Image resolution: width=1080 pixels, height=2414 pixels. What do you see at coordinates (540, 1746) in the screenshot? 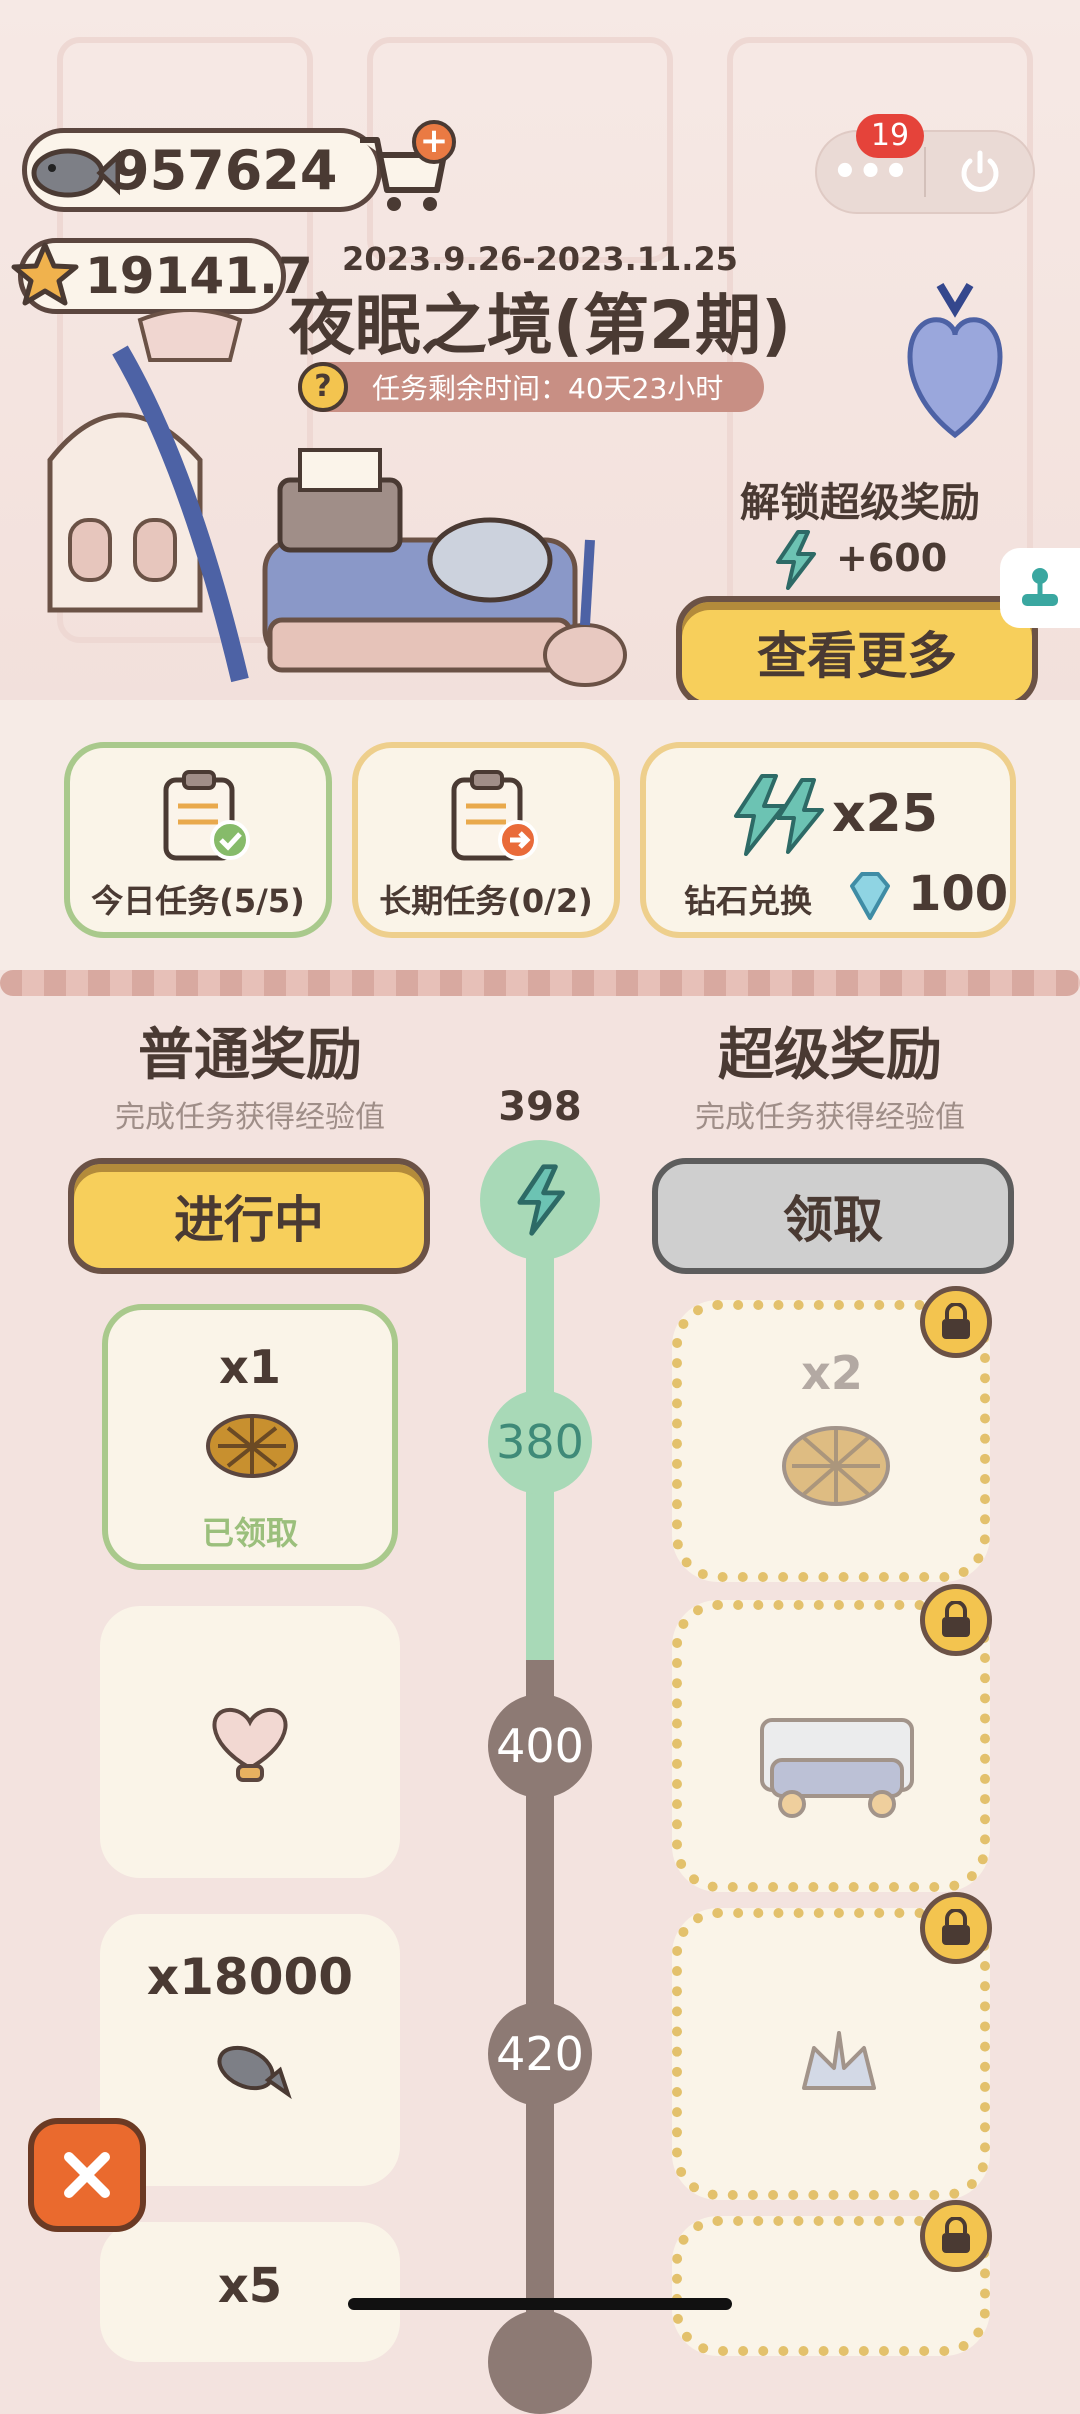
I see `level-node-400: 400` at bounding box center [540, 1746].